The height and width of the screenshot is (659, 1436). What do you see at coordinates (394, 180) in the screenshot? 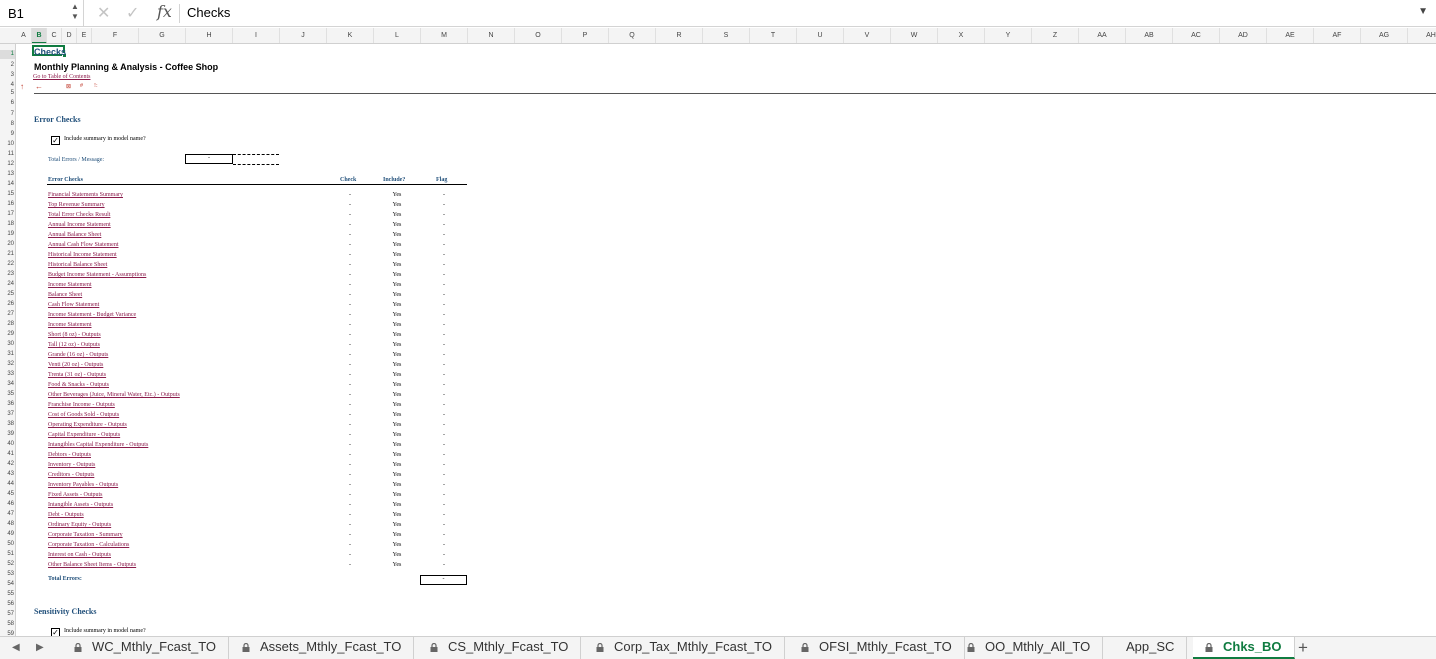
I see `include-column-header: Include?` at bounding box center [394, 180].